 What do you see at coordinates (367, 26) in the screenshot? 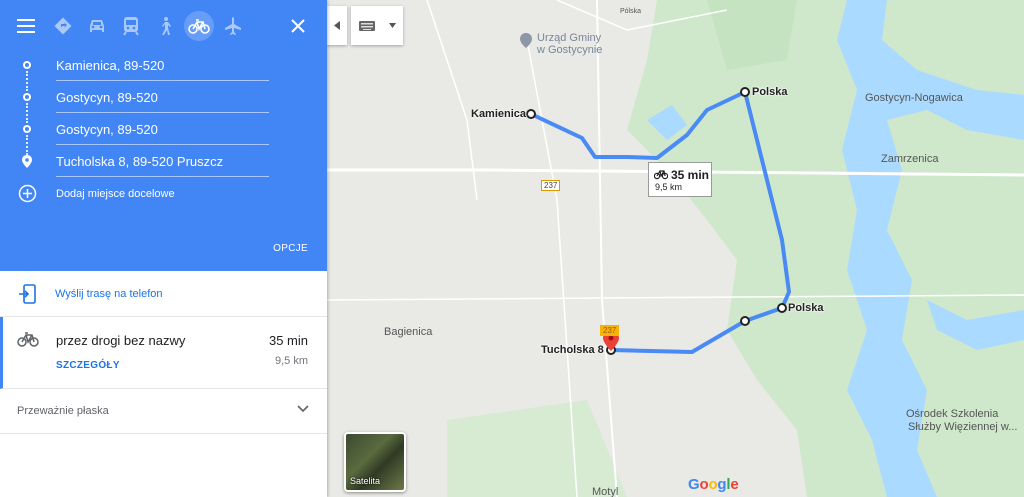
I see `keyboard-icon` at bounding box center [367, 26].